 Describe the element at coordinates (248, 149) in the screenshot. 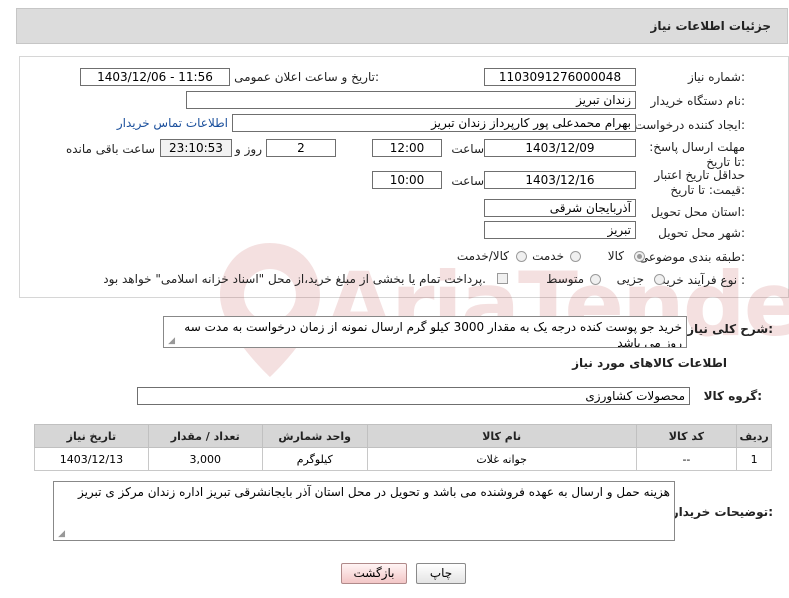

I see `remaining-days-label: روز و` at that location.